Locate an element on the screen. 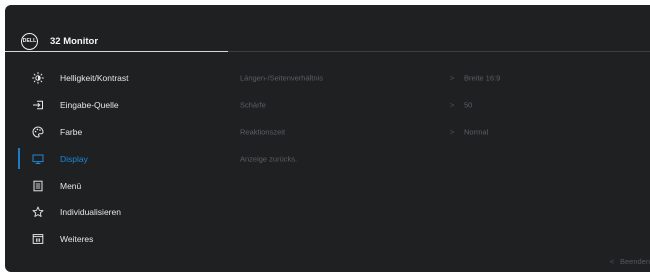  menu-item-label: Menü is located at coordinates (71, 185).